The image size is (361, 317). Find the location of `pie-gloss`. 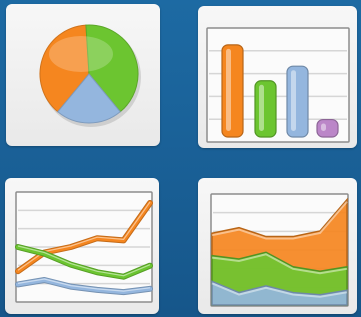

pie-gloss is located at coordinates (81, 54).